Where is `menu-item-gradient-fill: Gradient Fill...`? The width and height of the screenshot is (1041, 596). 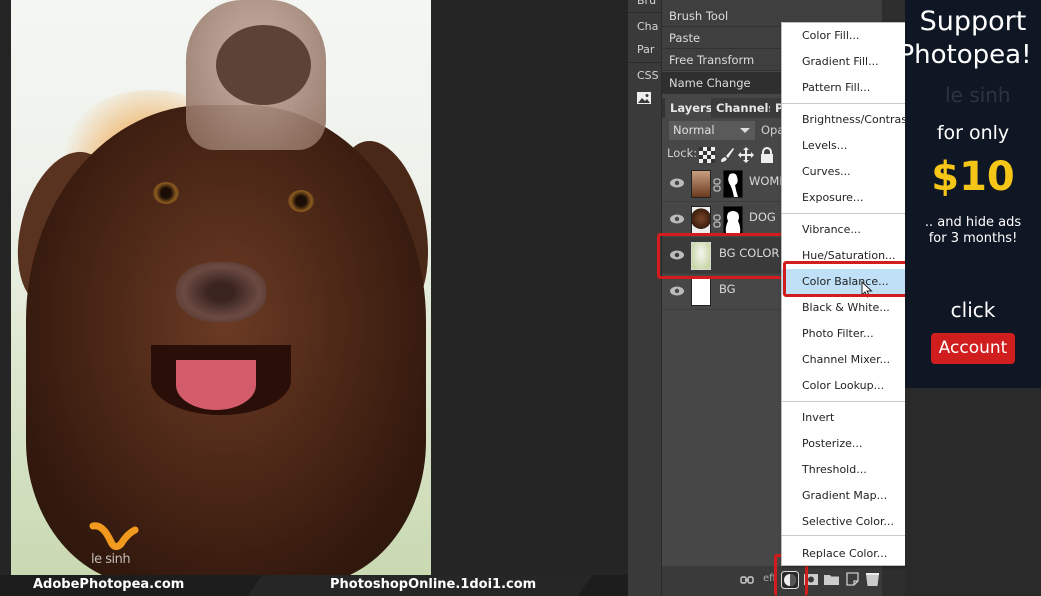 menu-item-gradient-fill: Gradient Fill... is located at coordinates (852, 61).